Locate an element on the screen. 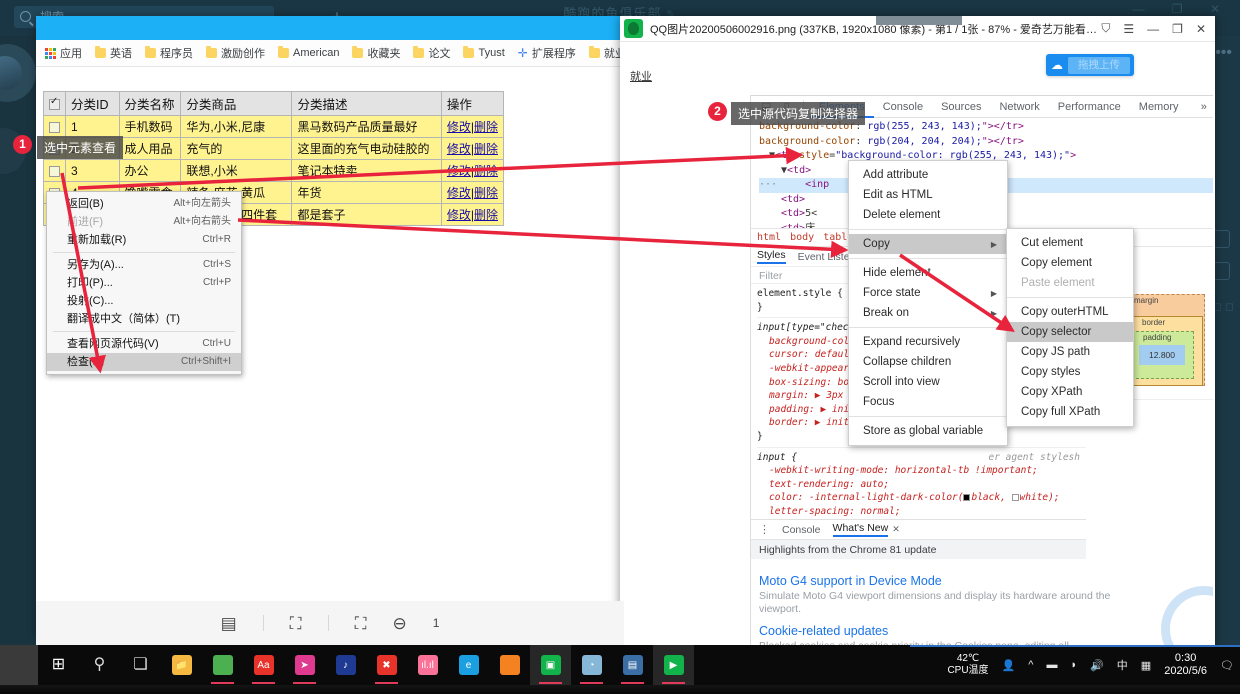  context-menu-item-4: 另存为(A)... Ctrl+S is located at coordinates (144, 265).